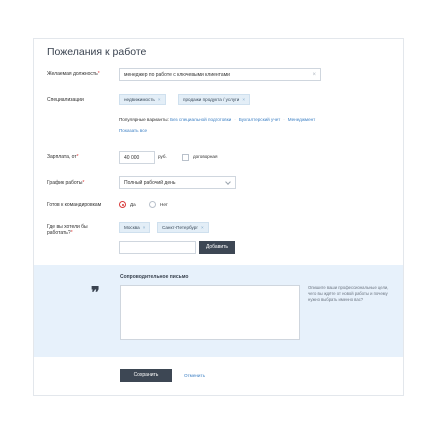 This screenshot has width=440, height=430. I want to click on cover-letter-title: Сопроводительное письмо, so click(154, 277).